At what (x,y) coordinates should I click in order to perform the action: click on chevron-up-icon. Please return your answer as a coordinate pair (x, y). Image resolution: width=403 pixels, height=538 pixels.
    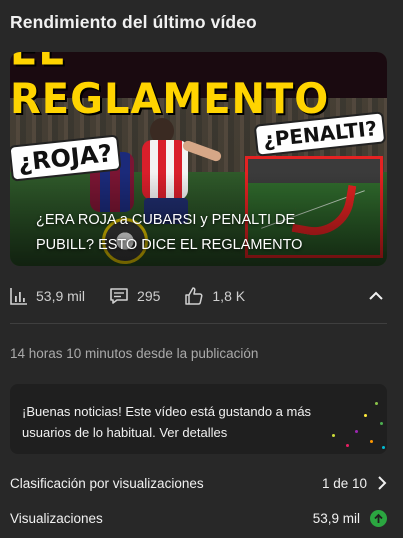
    Looking at the image, I should click on (376, 295).